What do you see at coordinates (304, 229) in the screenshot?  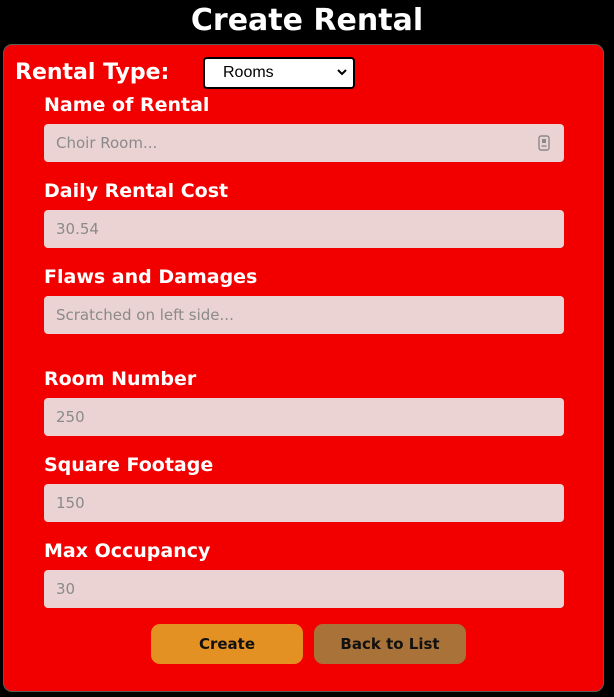 I see `daily-rental-cost-input: 30.54` at bounding box center [304, 229].